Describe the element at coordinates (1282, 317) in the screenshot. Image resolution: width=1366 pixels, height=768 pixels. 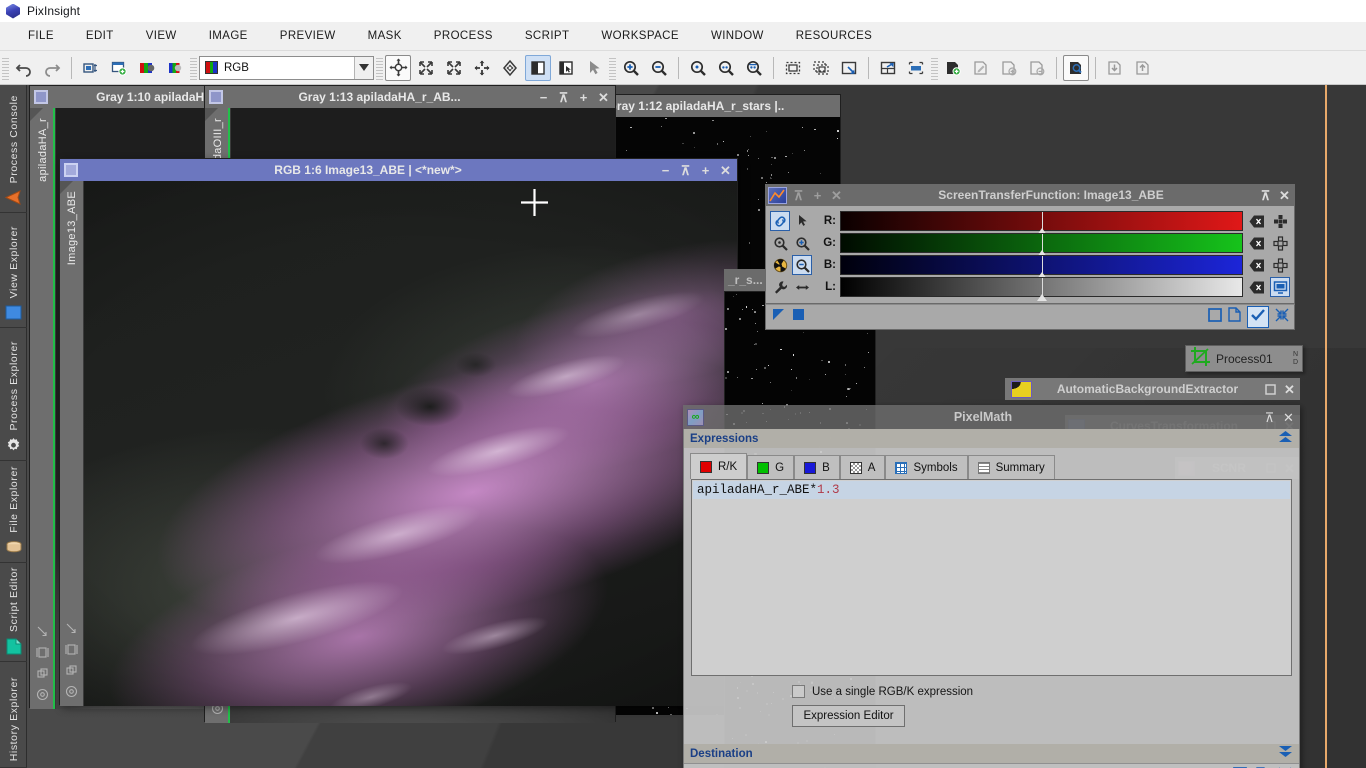
I see `collapse-icon` at that location.